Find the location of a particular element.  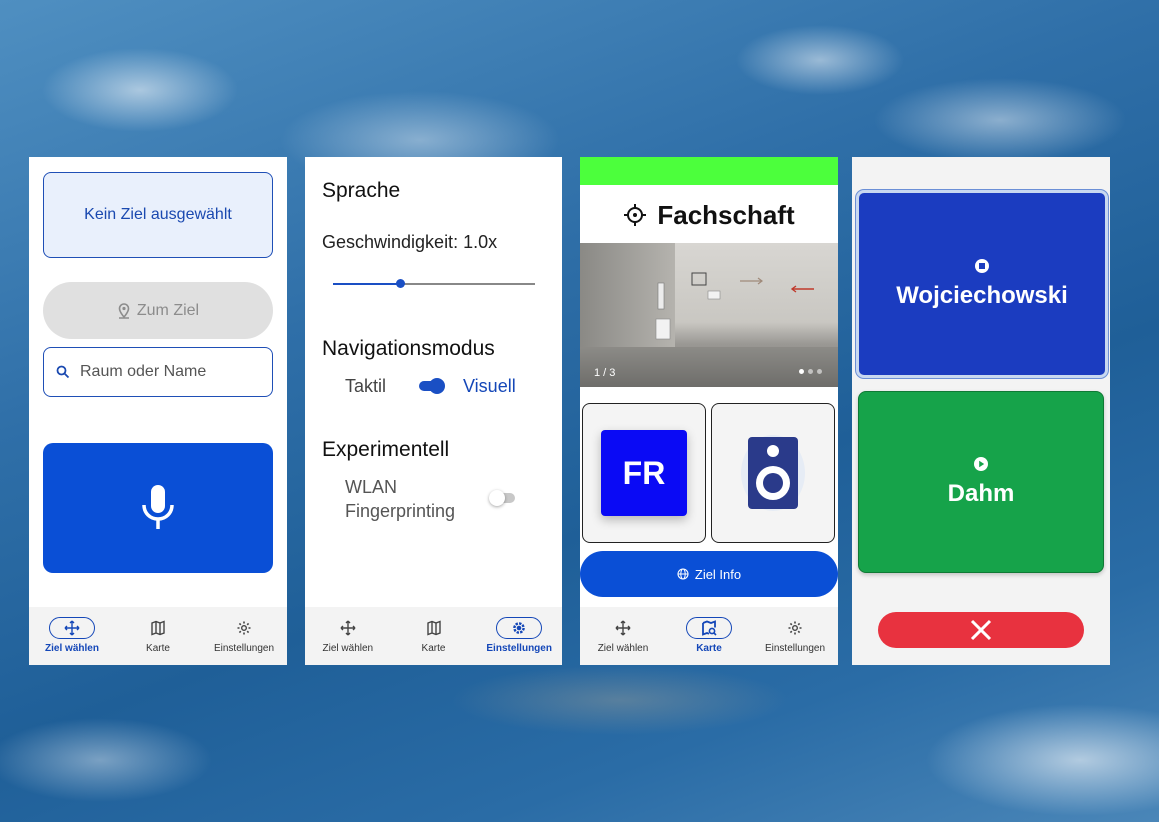

fr-tile: FR is located at coordinates (644, 473).